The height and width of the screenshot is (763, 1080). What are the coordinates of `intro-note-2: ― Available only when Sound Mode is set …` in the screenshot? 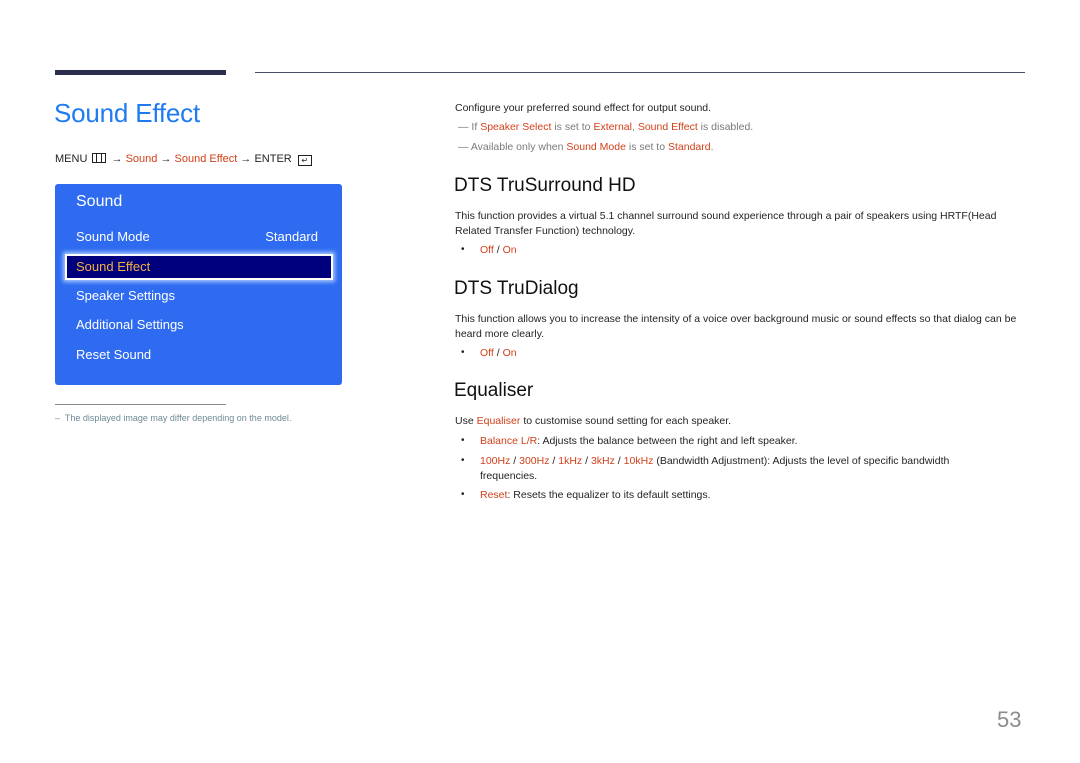 It's located at (586, 147).